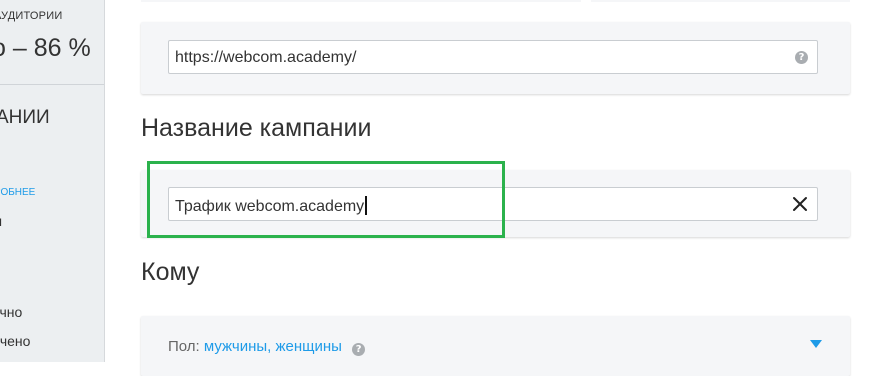 This screenshot has height=376, width=869. What do you see at coordinates (270, 206) in the screenshot?
I see `campaign-name-value: Трафик webcom.academy` at bounding box center [270, 206].